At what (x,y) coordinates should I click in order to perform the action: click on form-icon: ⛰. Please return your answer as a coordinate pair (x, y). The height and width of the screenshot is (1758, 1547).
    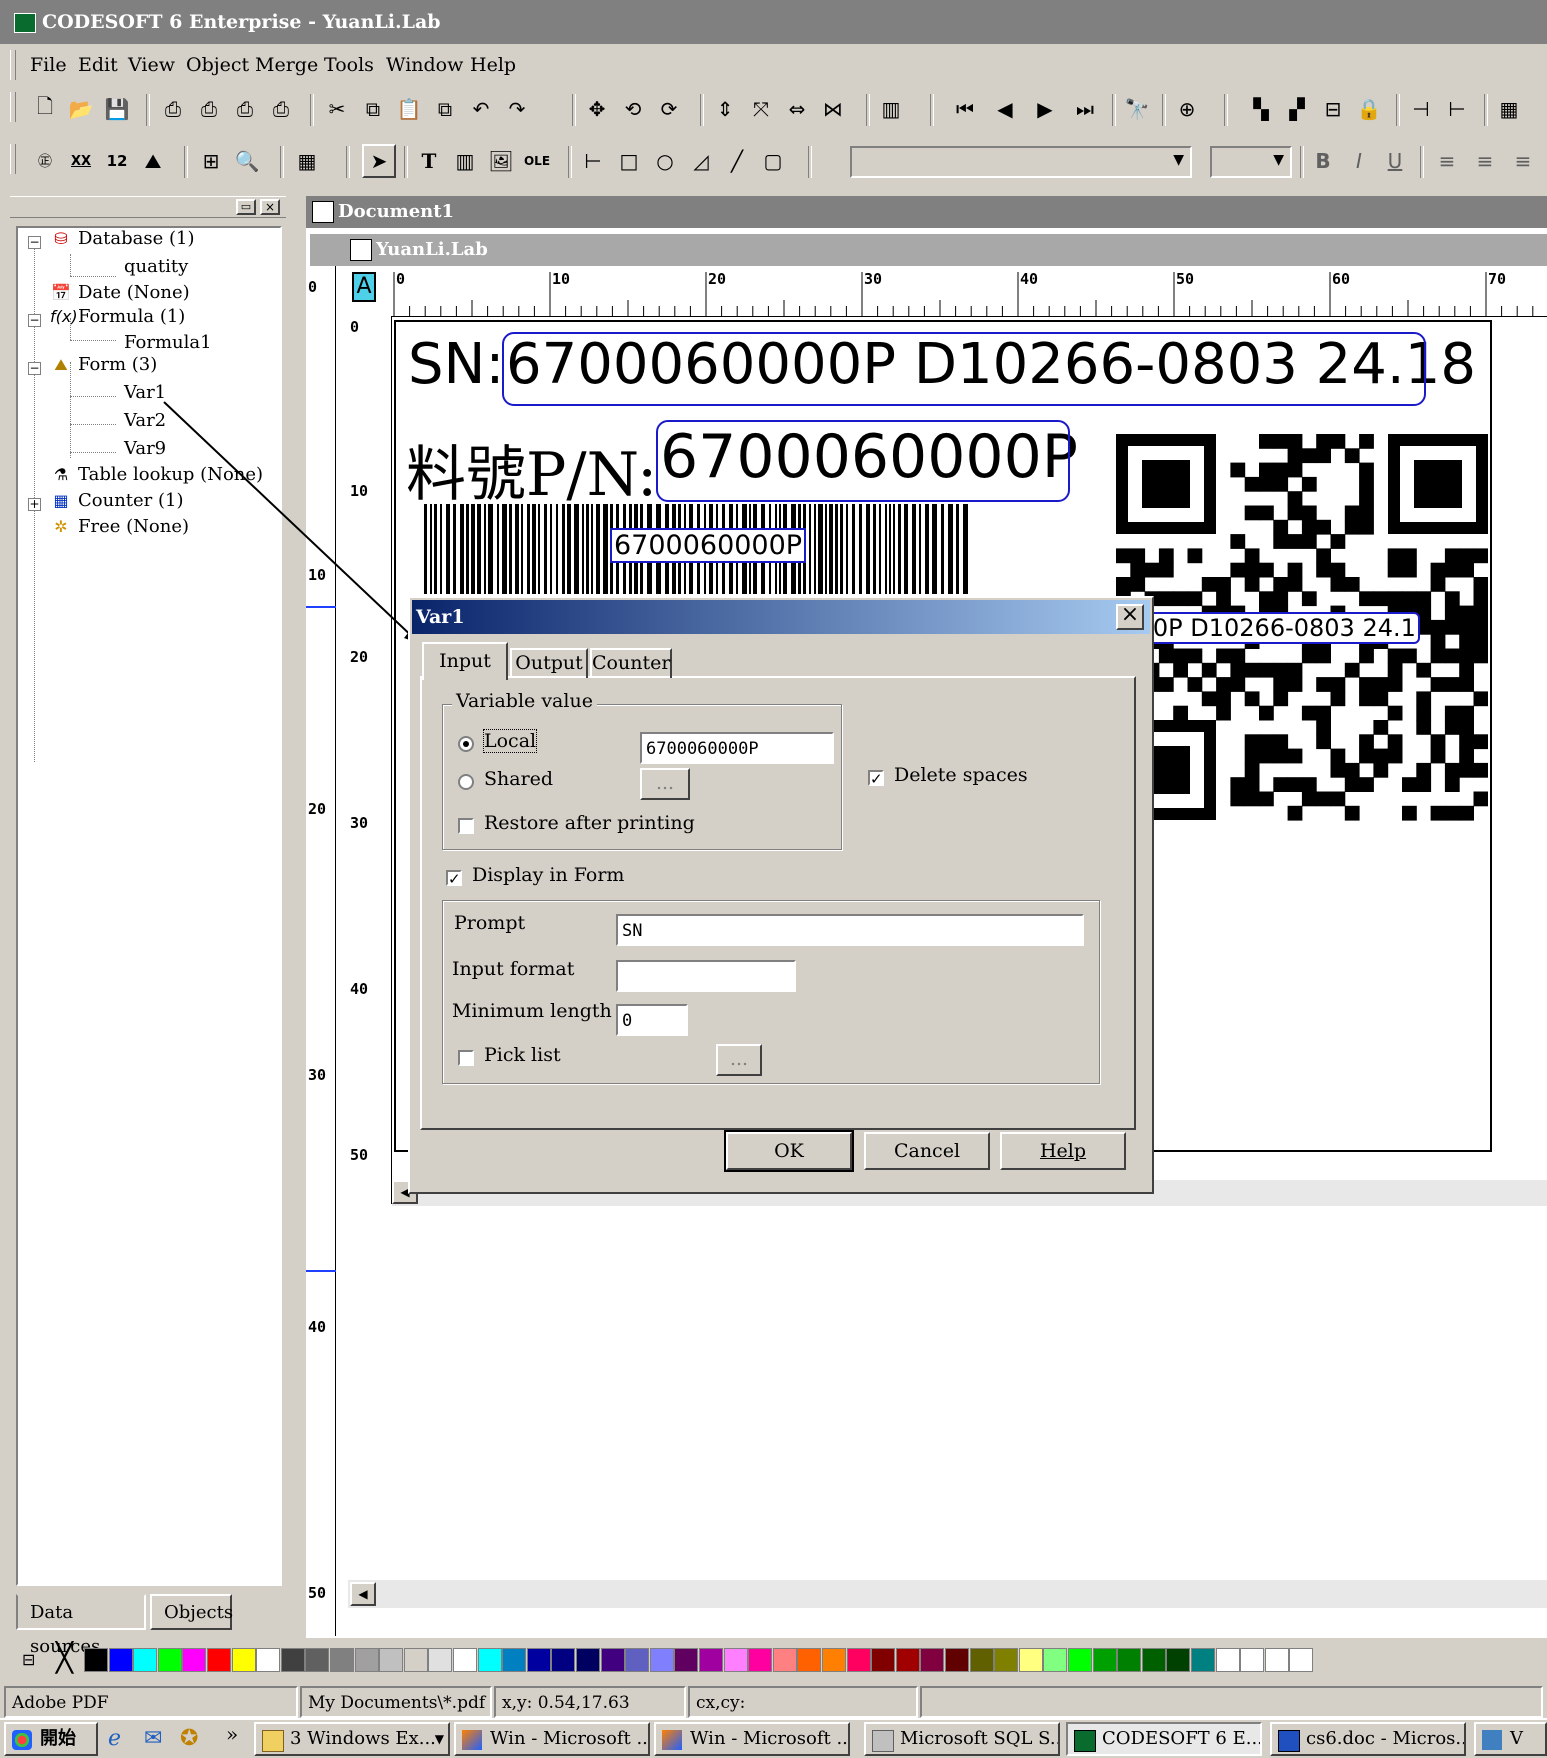
    Looking at the image, I should click on (153, 161).